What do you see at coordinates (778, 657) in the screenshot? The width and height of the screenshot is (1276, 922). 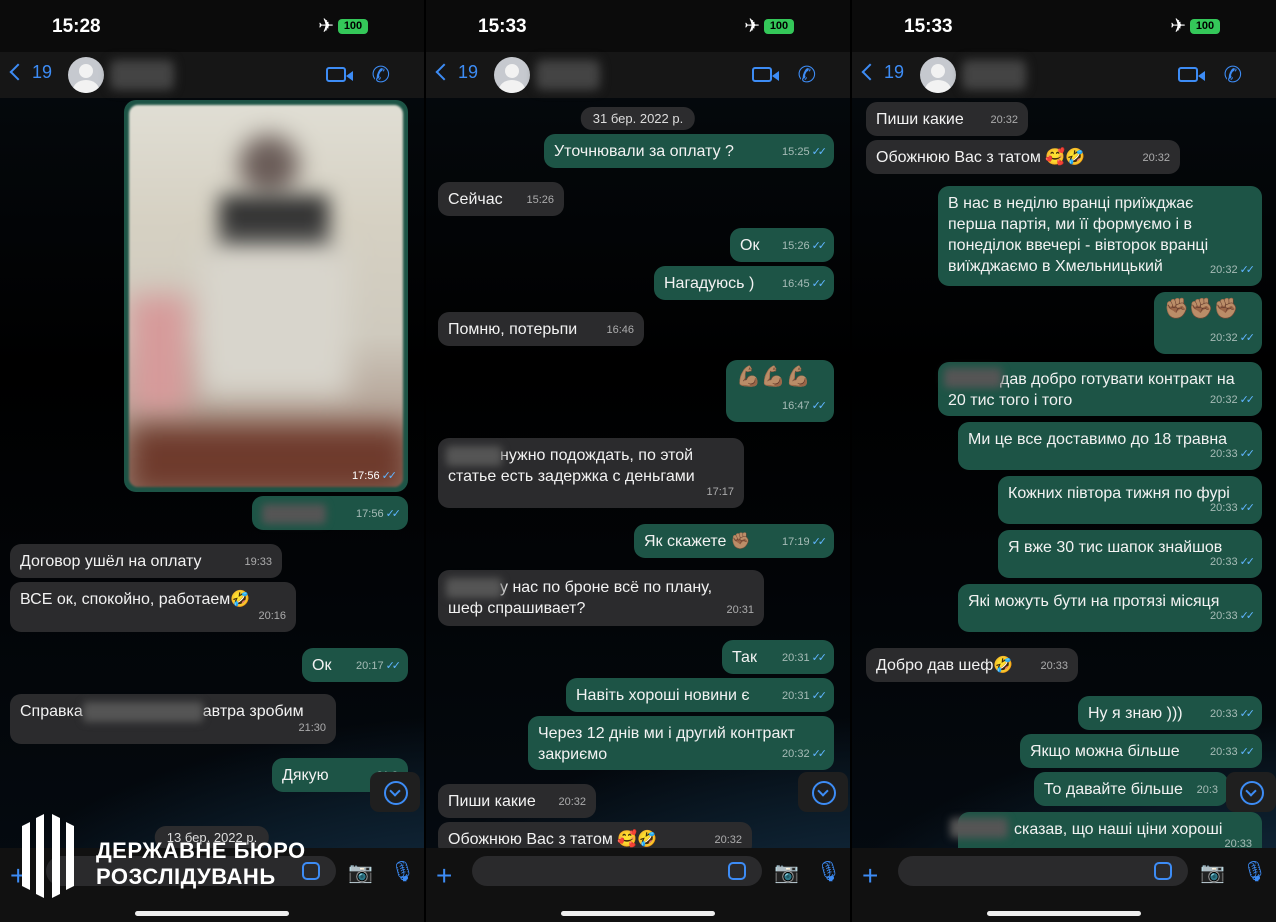 I see `outgoing-message: Так 20:31 ✓✓` at bounding box center [778, 657].